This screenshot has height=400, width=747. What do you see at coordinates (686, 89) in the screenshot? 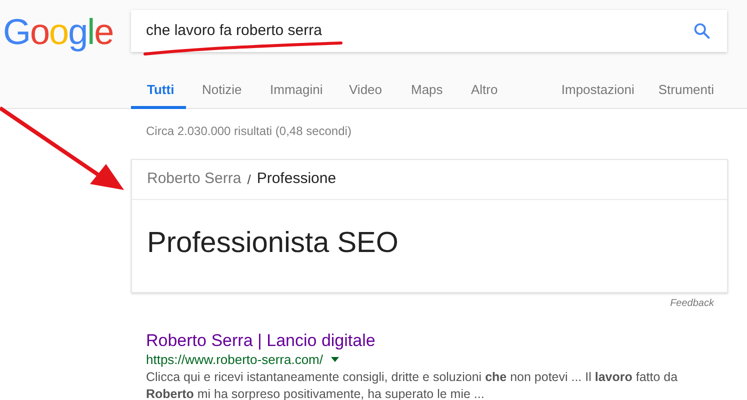
I see `tool-link: Strumenti` at bounding box center [686, 89].